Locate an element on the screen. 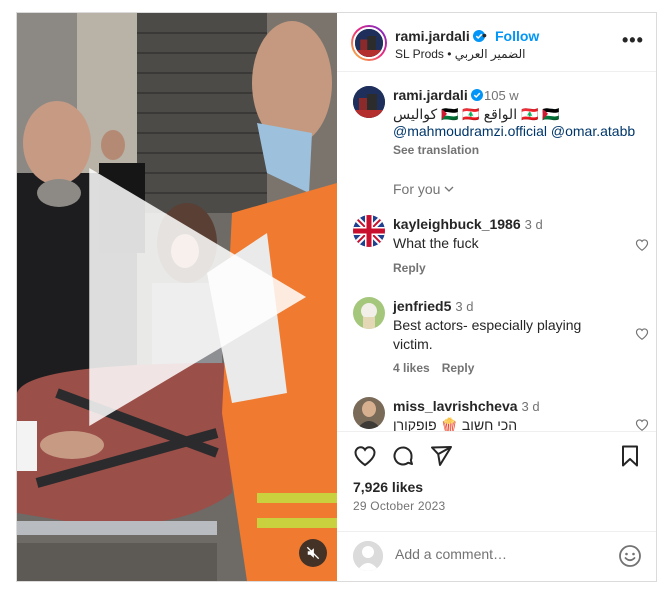 This screenshot has width=670, height=597. post-date: 29 October 2023 is located at coordinates (399, 506).